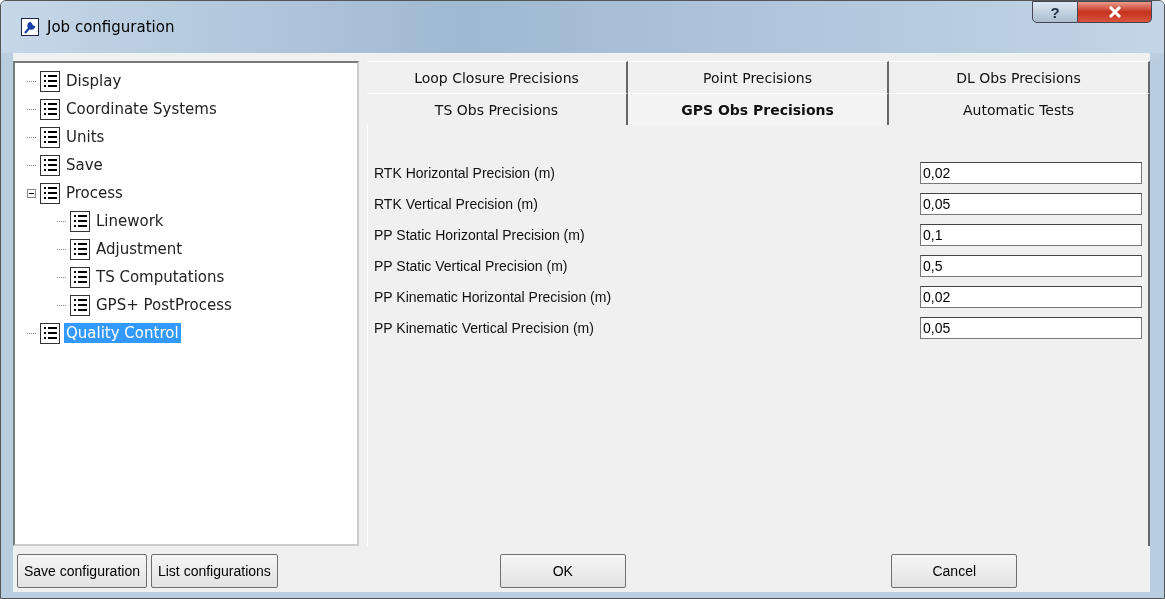 Image resolution: width=1165 pixels, height=599 pixels. What do you see at coordinates (82, 571) in the screenshot?
I see `configuration-button: Save configuration` at bounding box center [82, 571].